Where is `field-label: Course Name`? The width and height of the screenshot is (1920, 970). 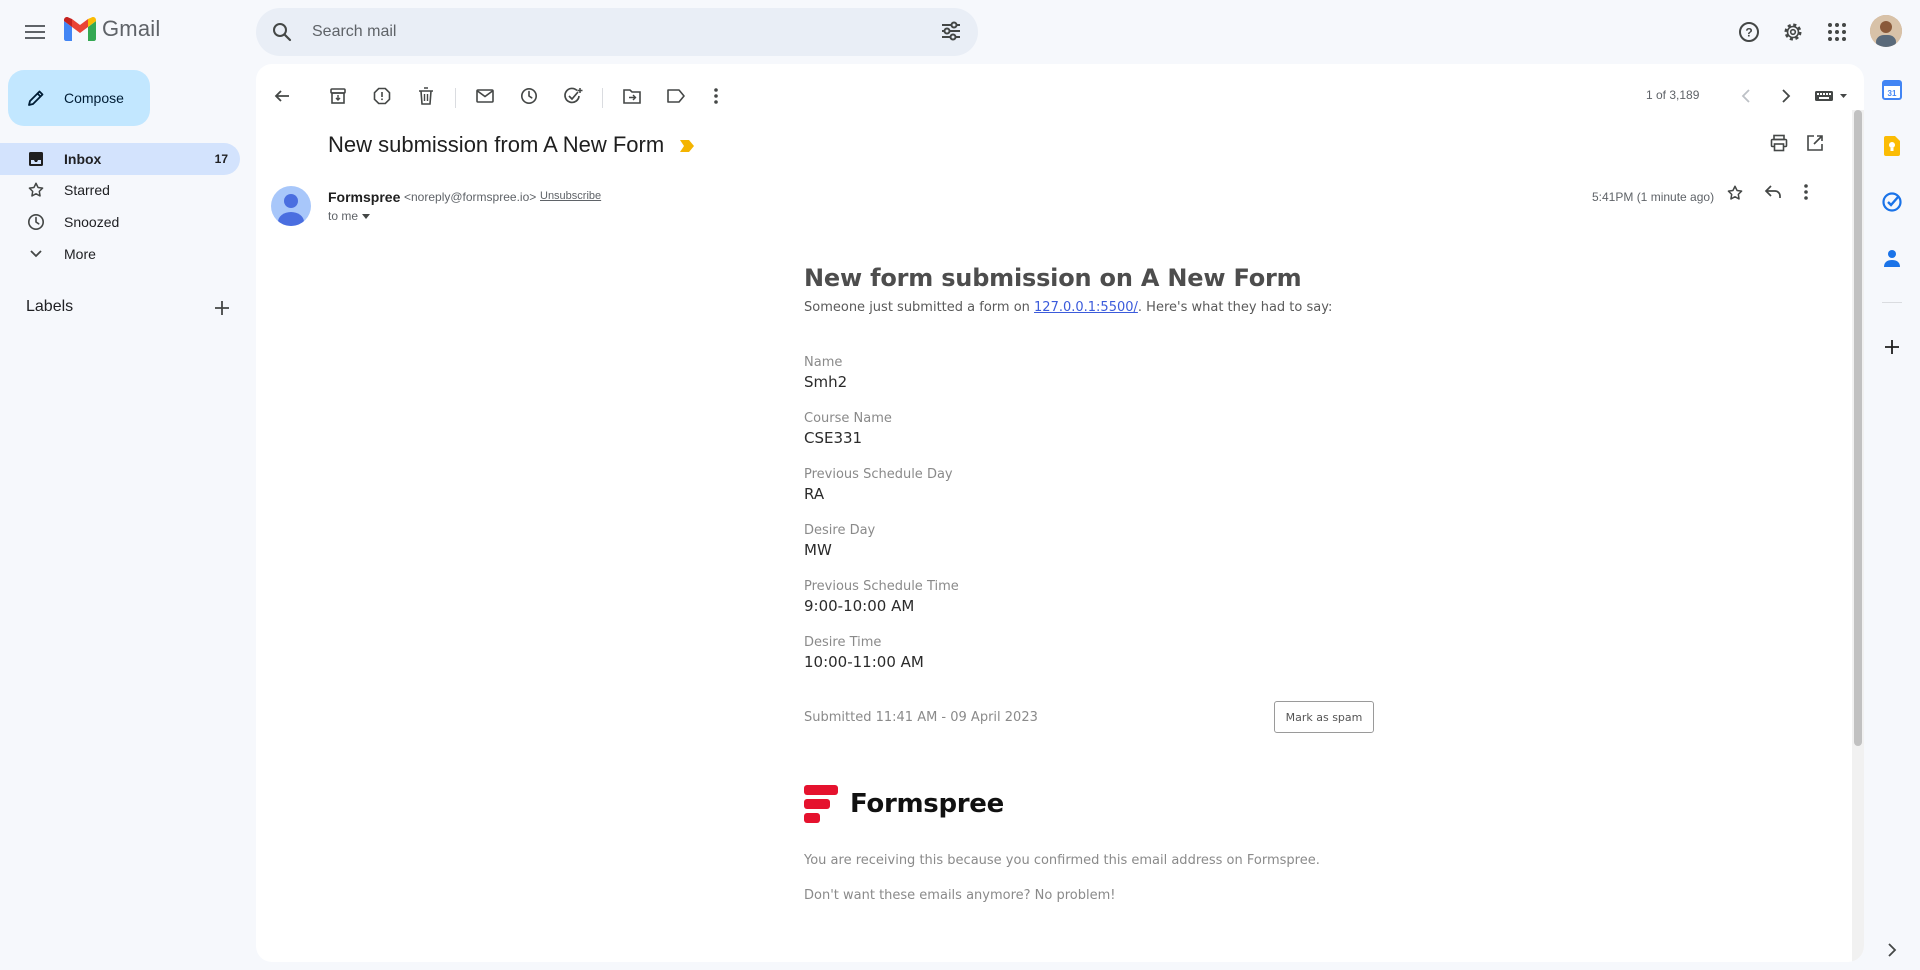
field-label: Course Name is located at coordinates (848, 418).